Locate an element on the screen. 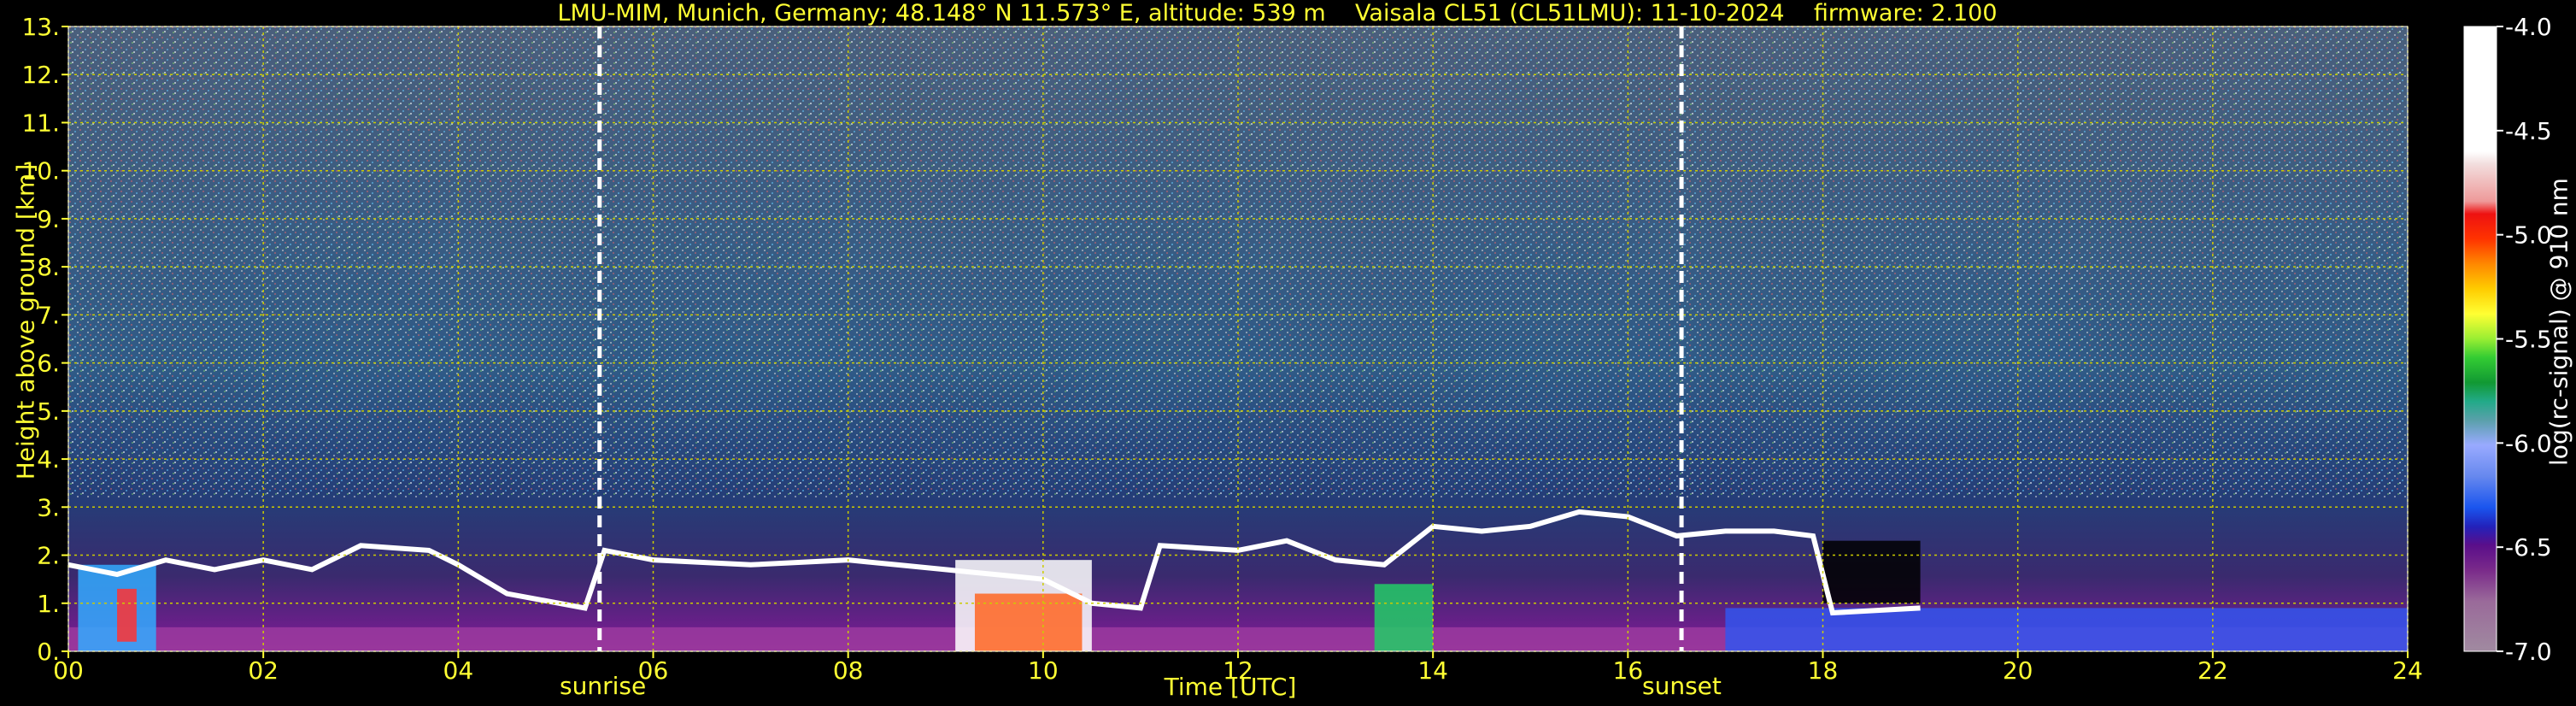  x-tick-label: 08 is located at coordinates (848, 670).